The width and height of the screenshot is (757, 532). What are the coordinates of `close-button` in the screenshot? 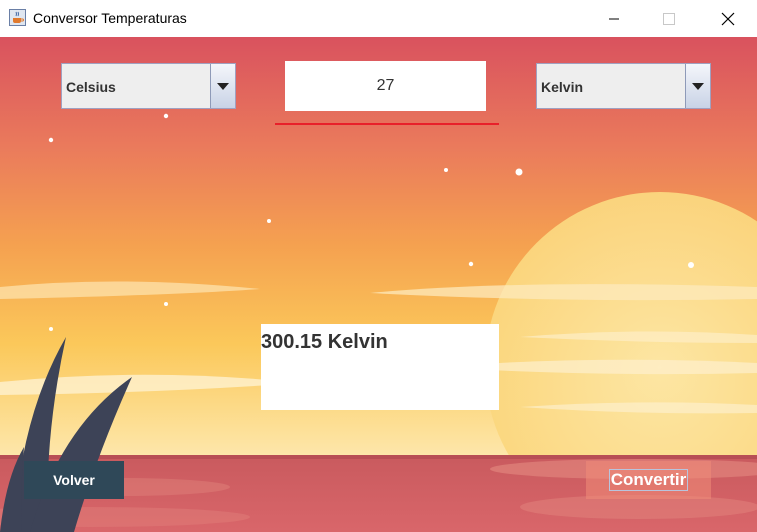 It's located at (728, 18).